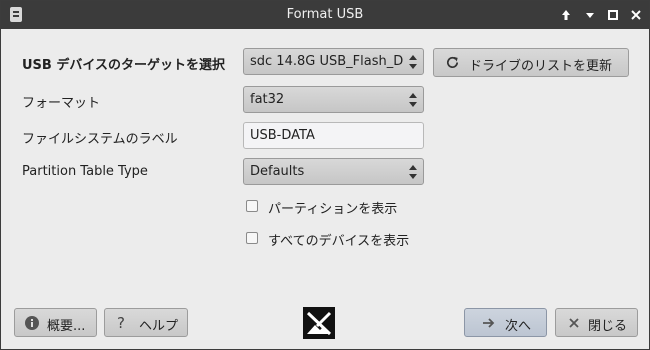 This screenshot has width=650, height=350. I want to click on format-select: fat32, so click(333, 99).